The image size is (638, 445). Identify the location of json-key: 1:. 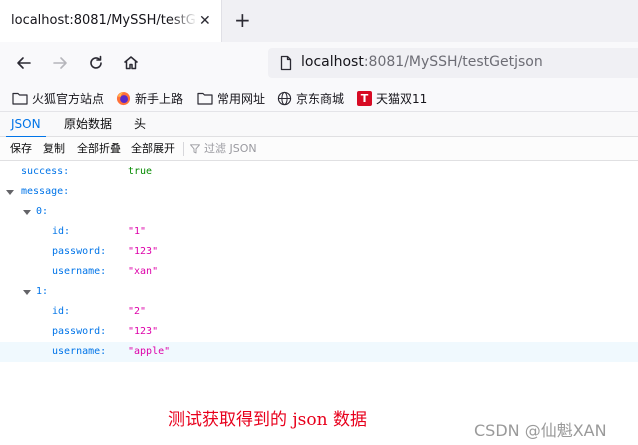
(42, 291).